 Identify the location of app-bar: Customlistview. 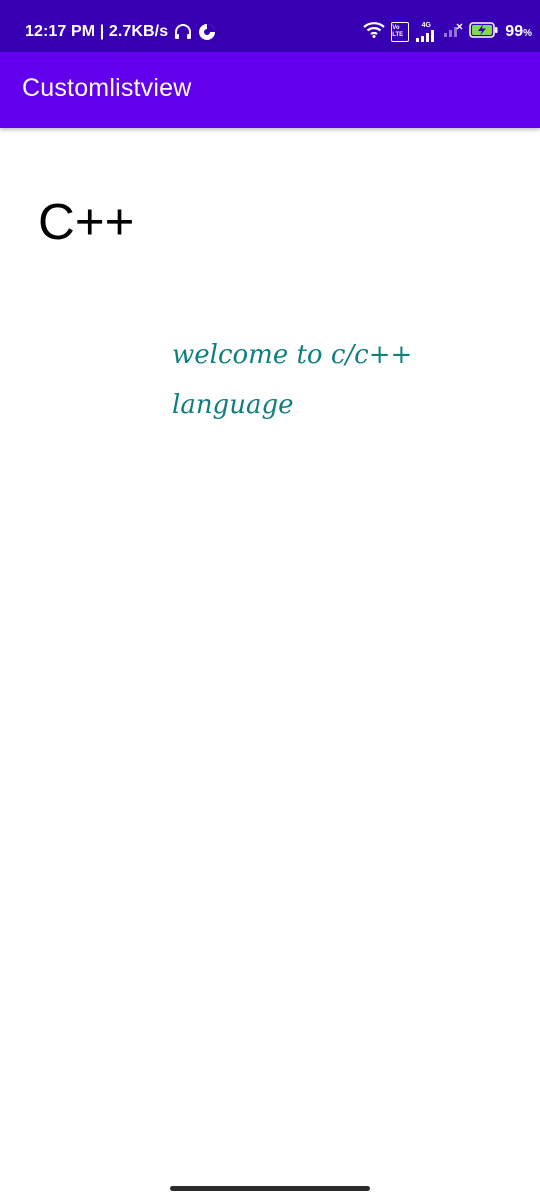
(270, 90).